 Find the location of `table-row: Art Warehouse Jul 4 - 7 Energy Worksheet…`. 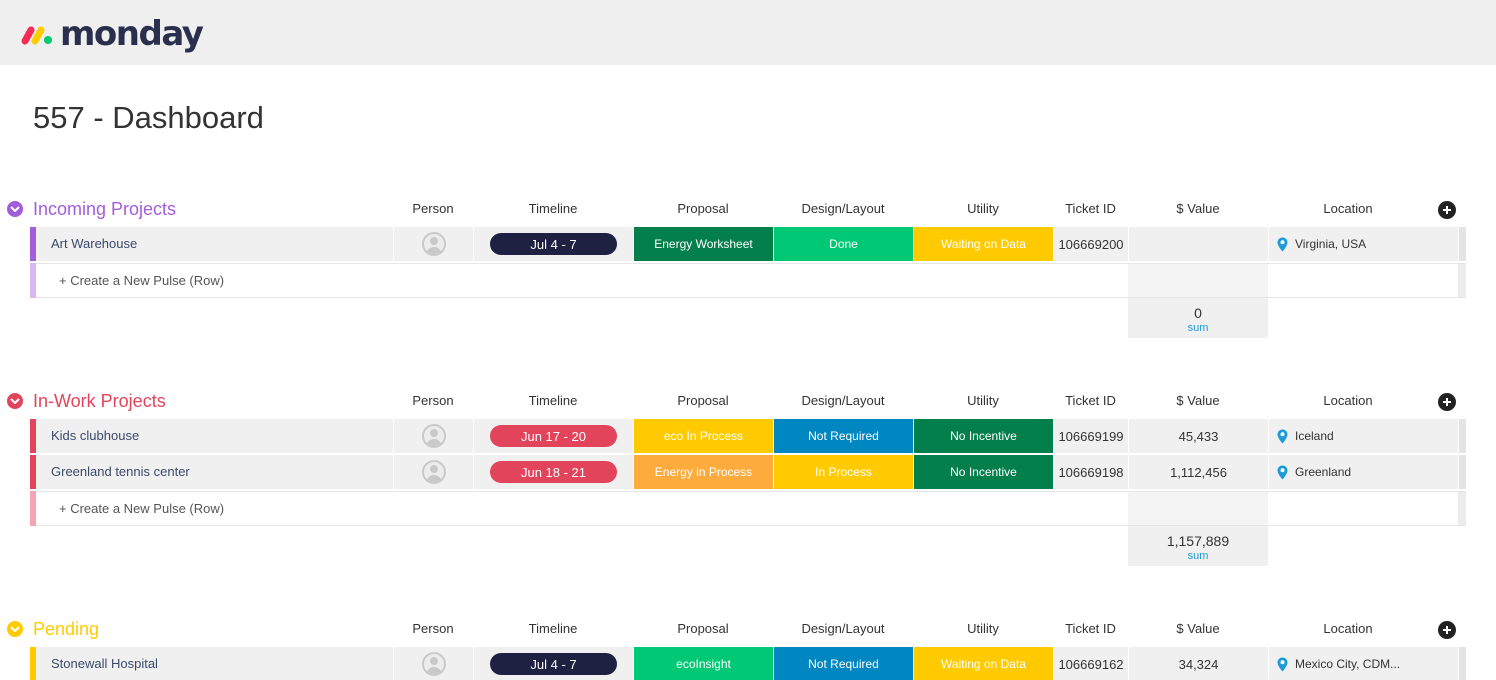

table-row: Art Warehouse Jul 4 - 7 Energy Worksheet… is located at coordinates (748, 244).